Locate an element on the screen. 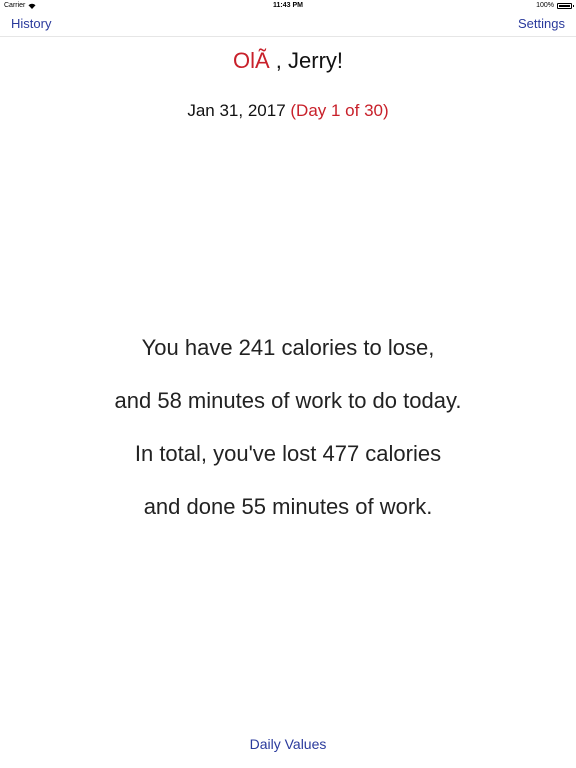 This screenshot has height=768, width=576. date-line: Jan 31, 2017 (Day 1 of 30) is located at coordinates (288, 111).